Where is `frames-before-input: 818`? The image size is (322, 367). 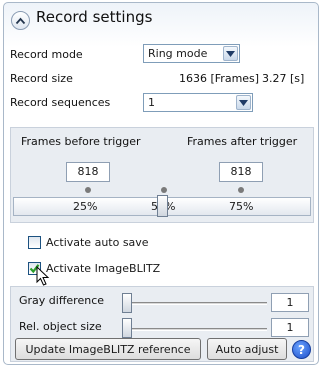 frames-before-input: 818 is located at coordinates (88, 172).